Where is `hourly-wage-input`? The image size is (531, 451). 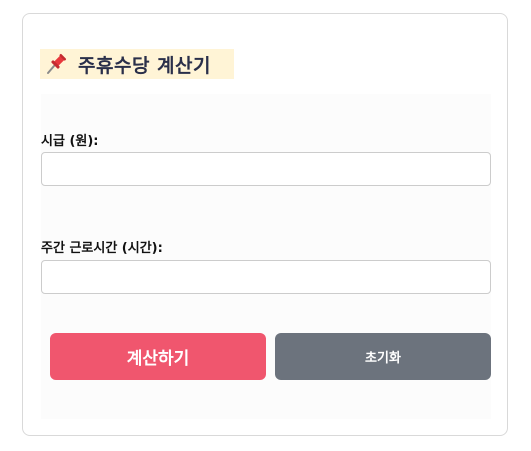
hourly-wage-input is located at coordinates (266, 169).